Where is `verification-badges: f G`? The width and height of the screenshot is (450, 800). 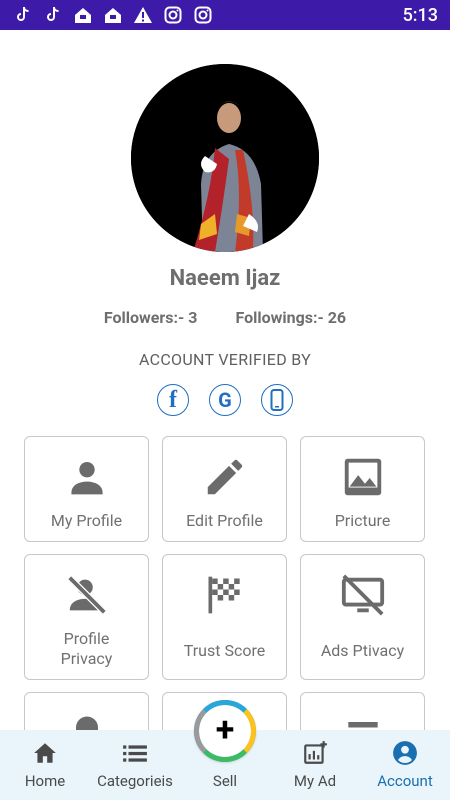 verification-badges: f G is located at coordinates (225, 400).